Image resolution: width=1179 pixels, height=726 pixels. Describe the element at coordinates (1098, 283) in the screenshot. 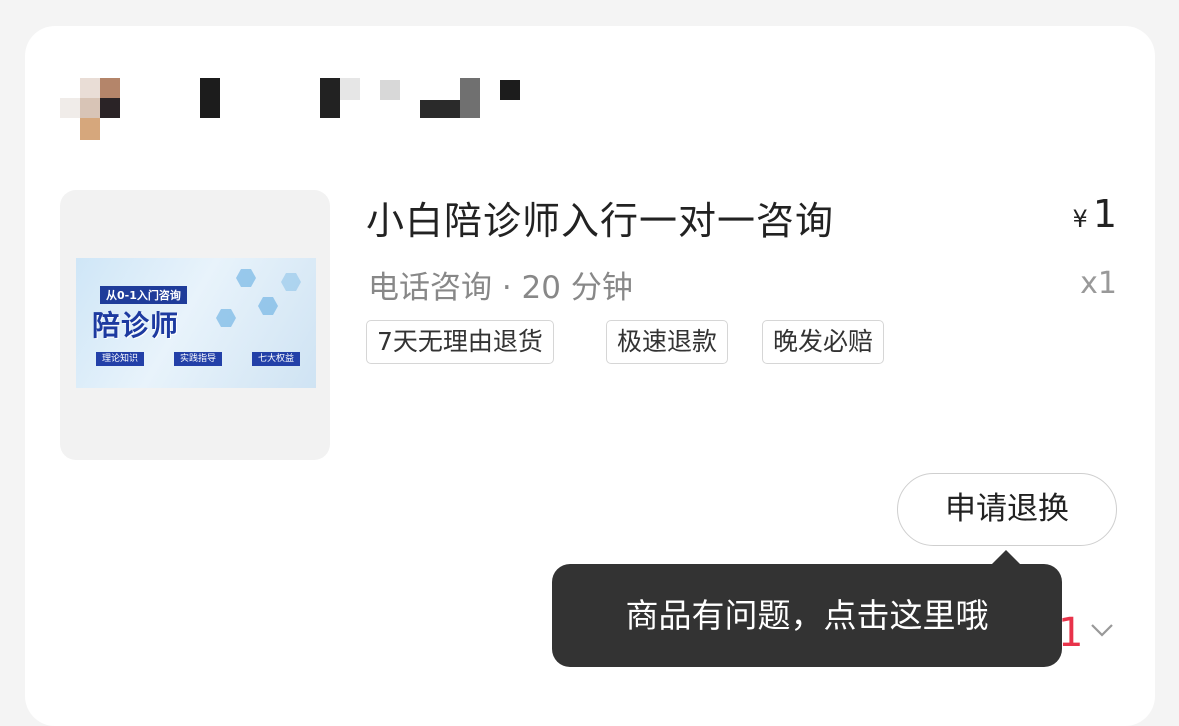

I see `product-quantity: x1` at that location.